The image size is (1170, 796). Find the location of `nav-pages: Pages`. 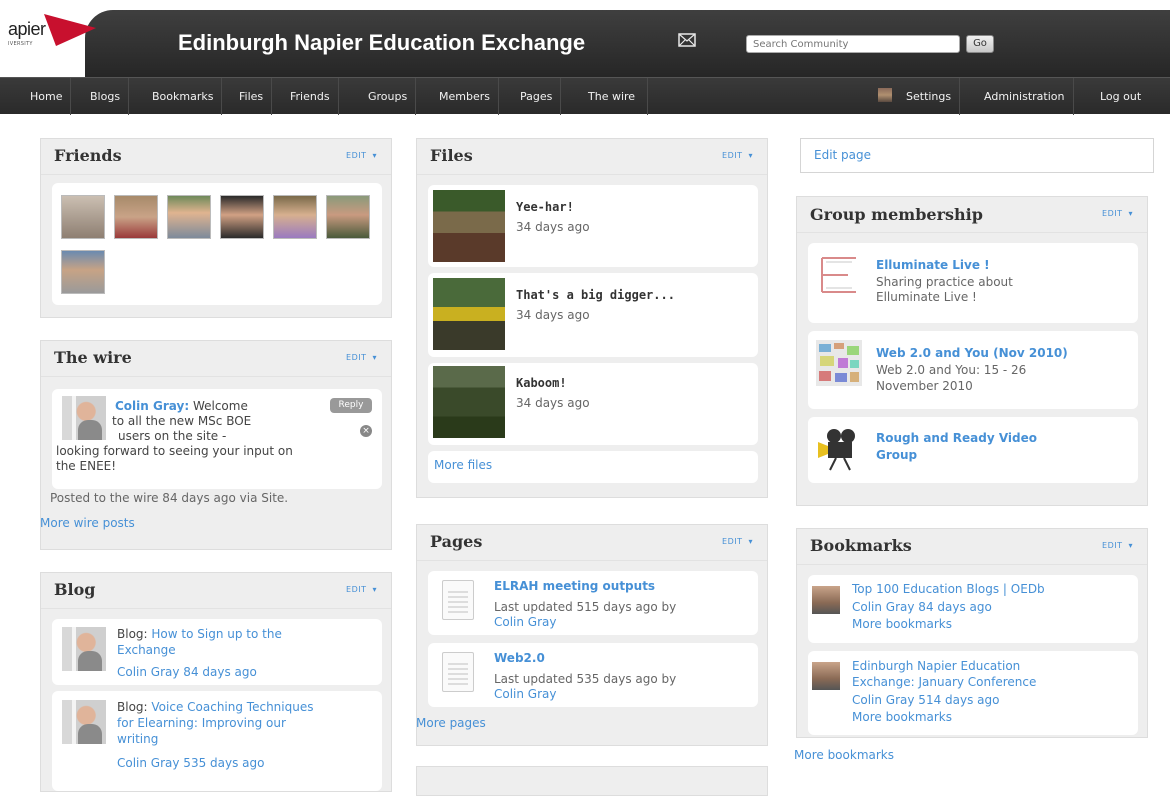

nav-pages: Pages is located at coordinates (537, 96).